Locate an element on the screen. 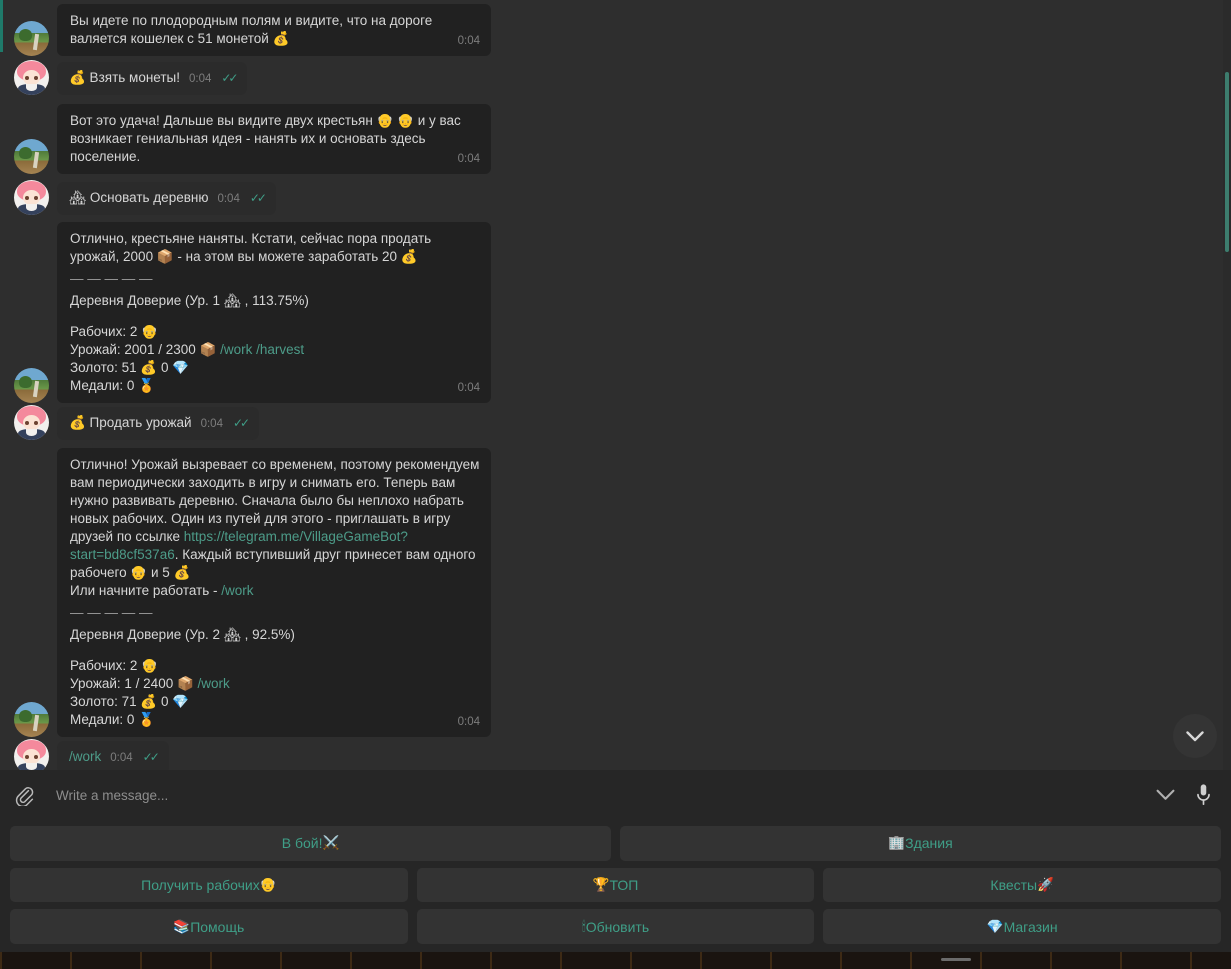 Image resolution: width=1231 pixels, height=969 pixels. work-hint-line: Или начните работать - /work is located at coordinates (162, 590).